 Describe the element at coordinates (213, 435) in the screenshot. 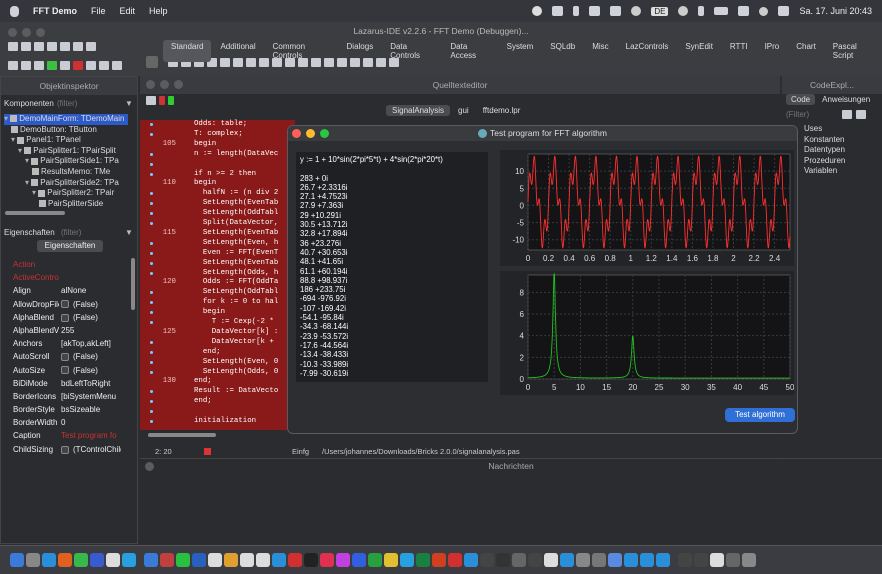

I see `editor-hscroll` at that location.